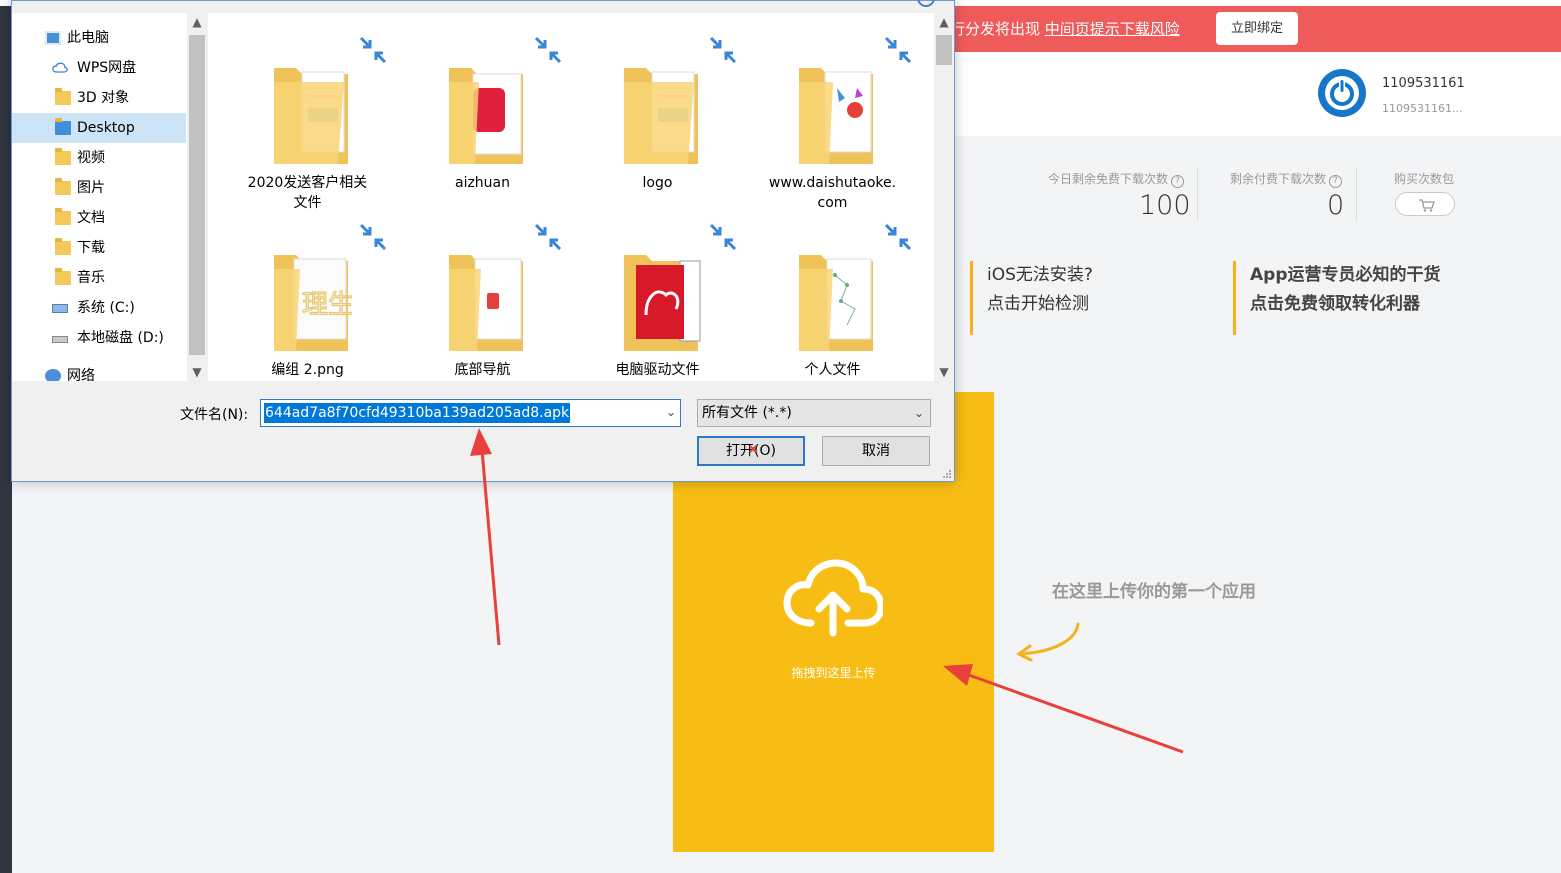 Image resolution: width=1561 pixels, height=873 pixels. I want to click on open-button: 打开(O), so click(751, 451).